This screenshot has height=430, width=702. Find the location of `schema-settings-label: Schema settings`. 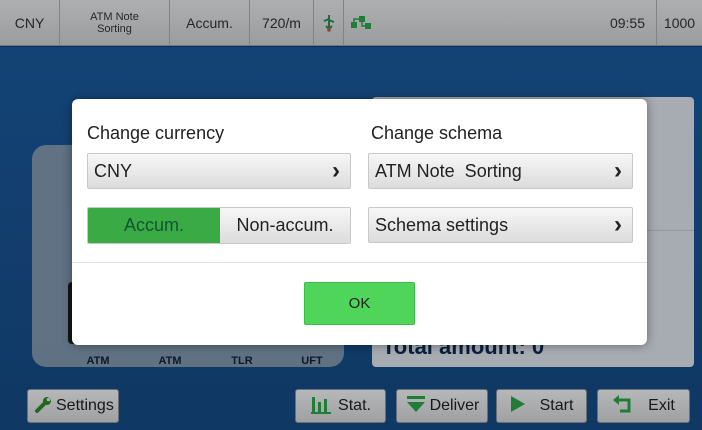

schema-settings-label: Schema settings is located at coordinates (442, 224).